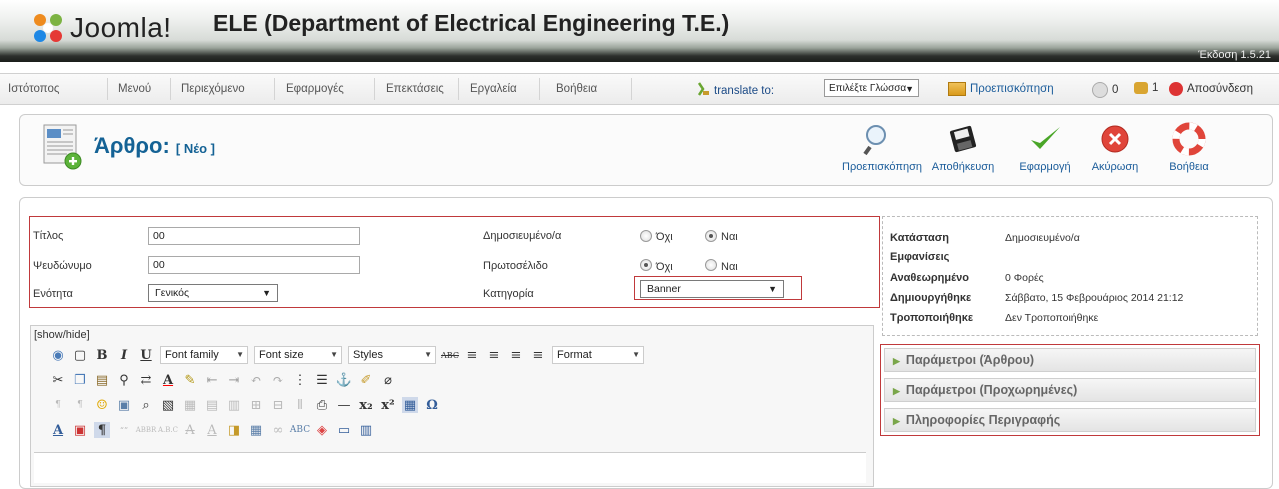 The height and width of the screenshot is (489, 1279). I want to click on preview-link: Προεπισκόπηση, so click(1001, 89).